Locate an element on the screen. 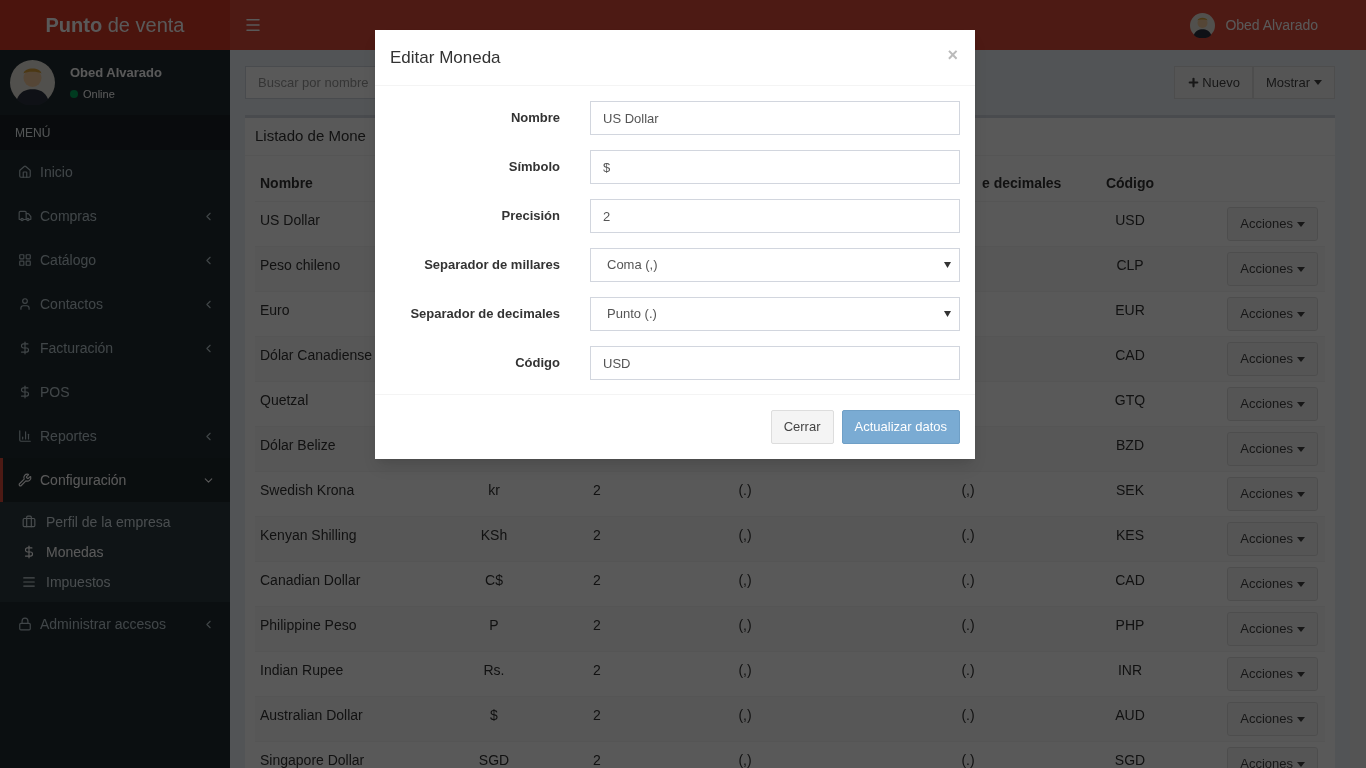 The height and width of the screenshot is (768, 1366). input-field: USD is located at coordinates (775, 363).